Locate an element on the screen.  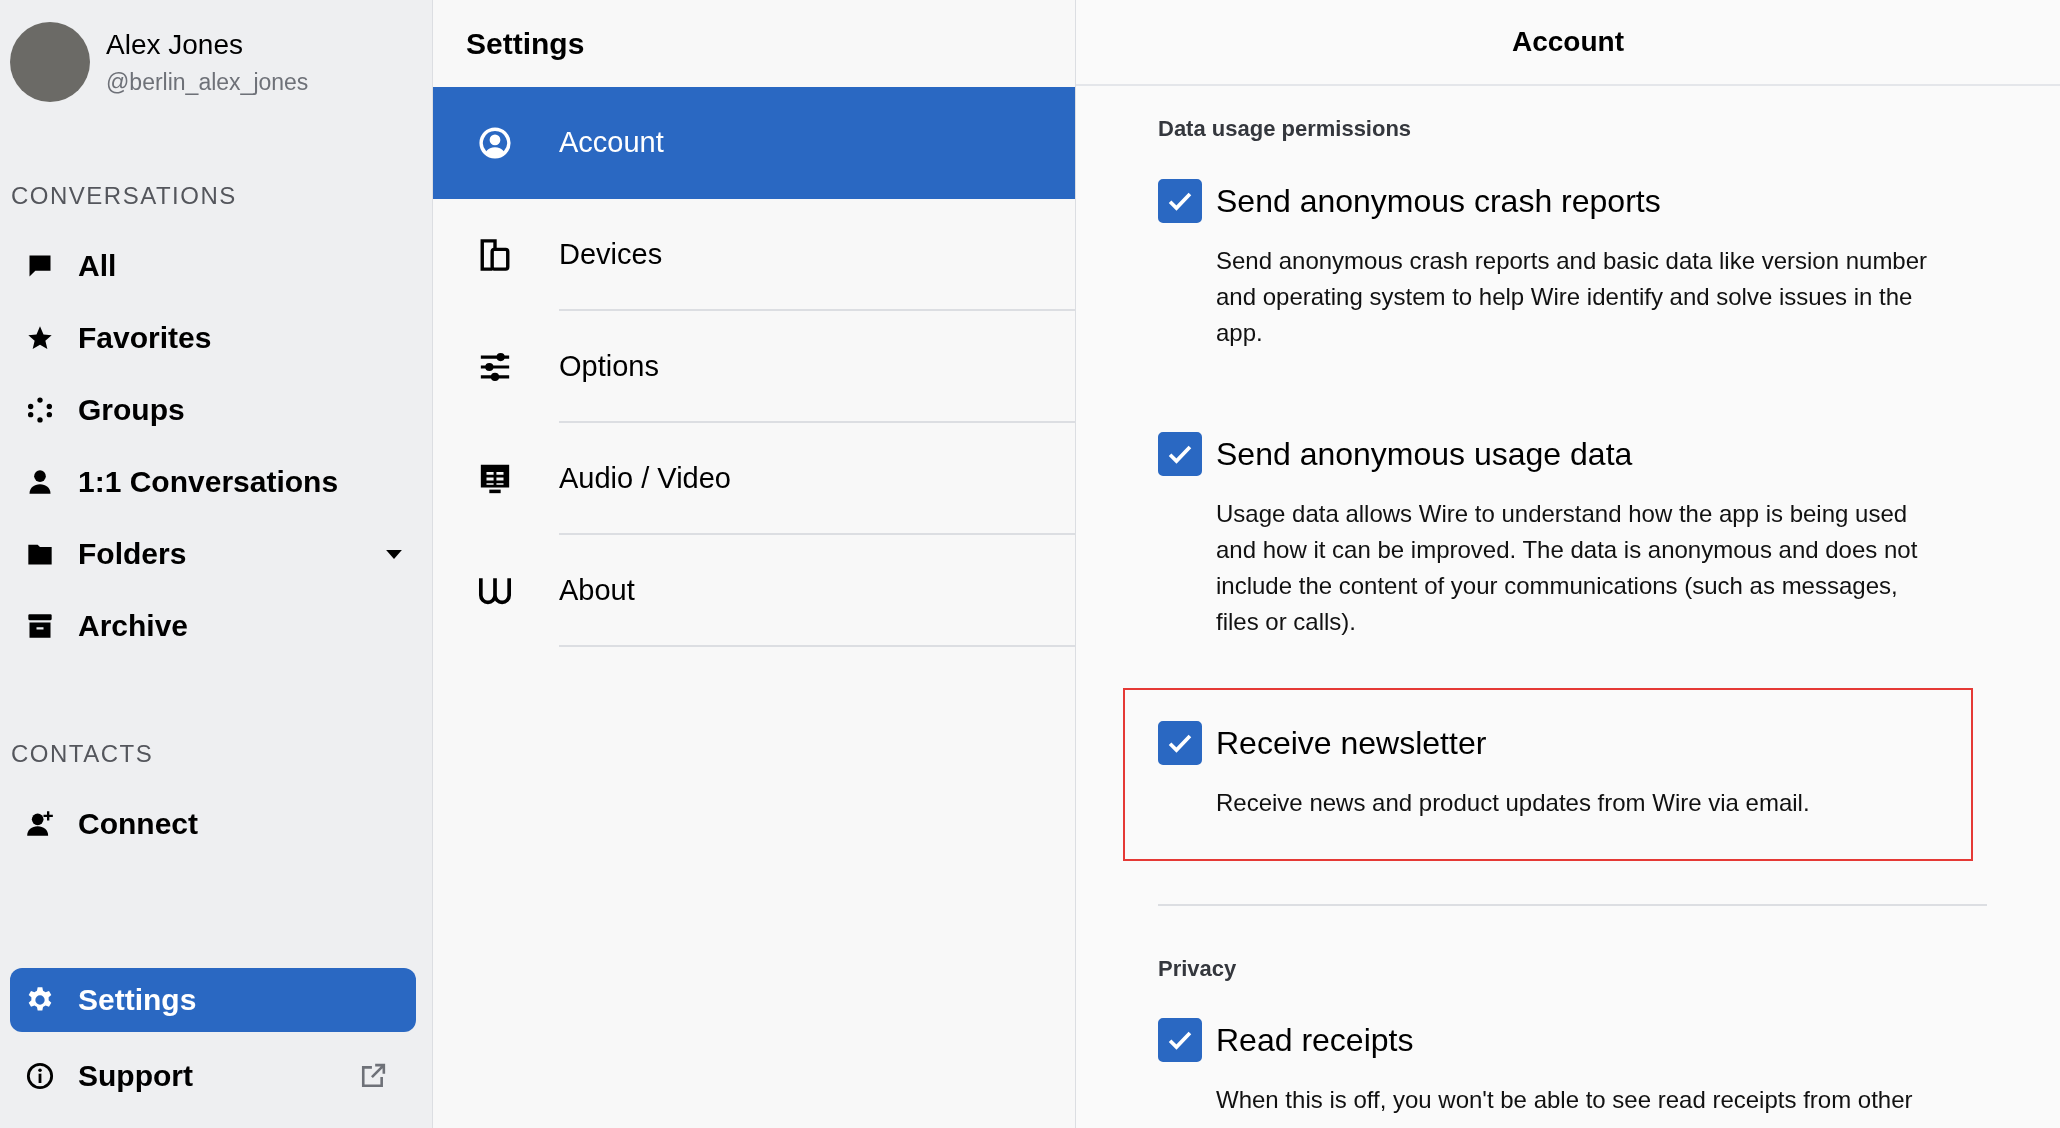
menu-title: Settings is located at coordinates (525, 43).